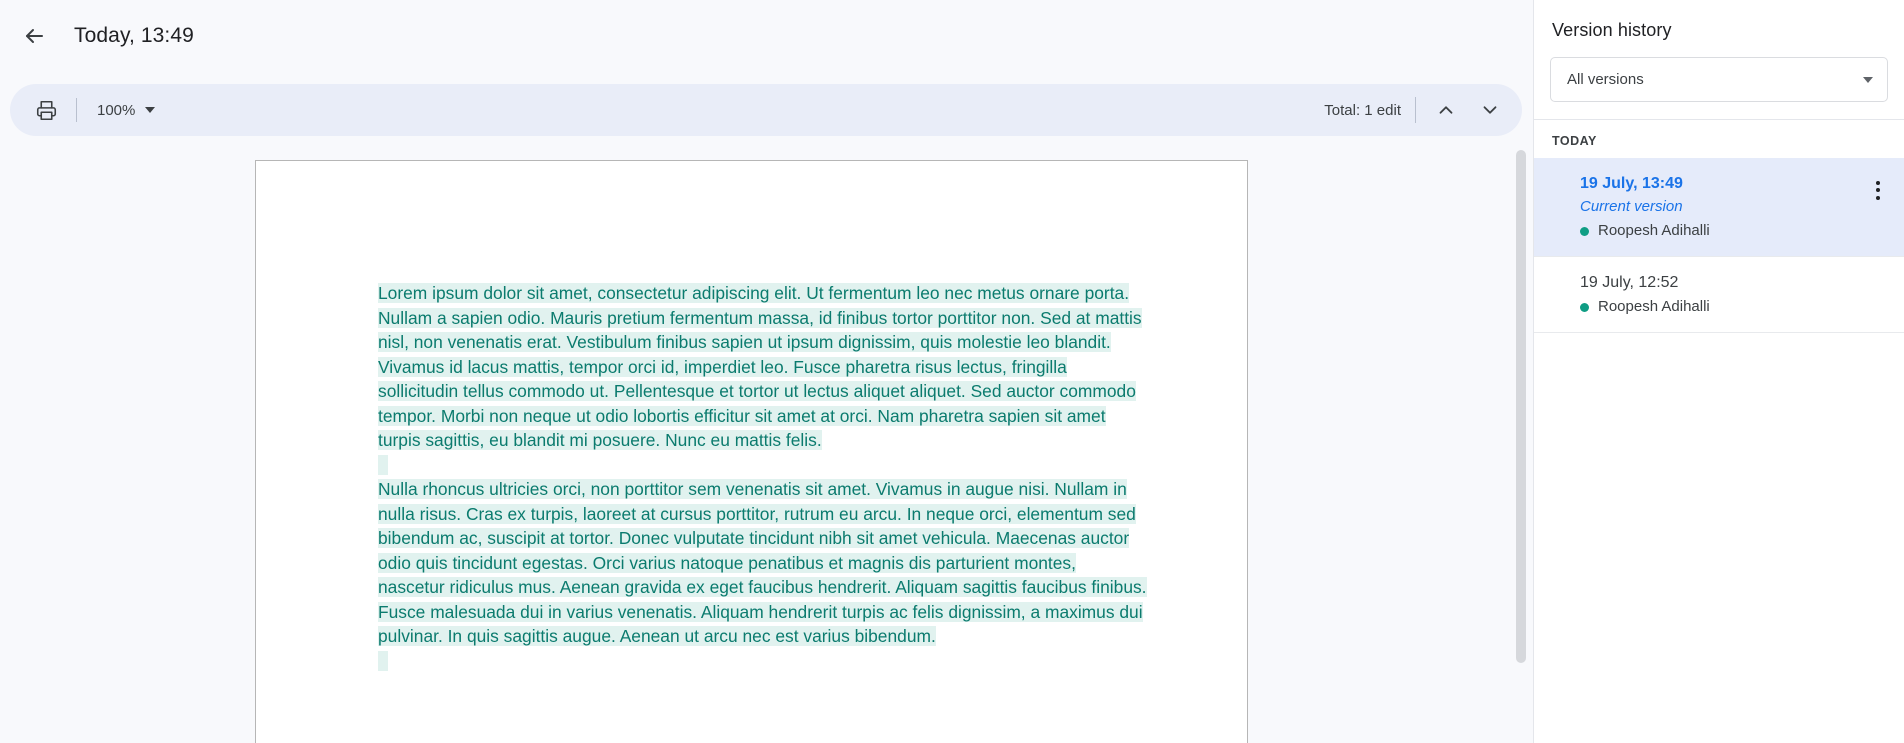 This screenshot has height=743, width=1904. I want to click on previous-edit-button, so click(1446, 110).